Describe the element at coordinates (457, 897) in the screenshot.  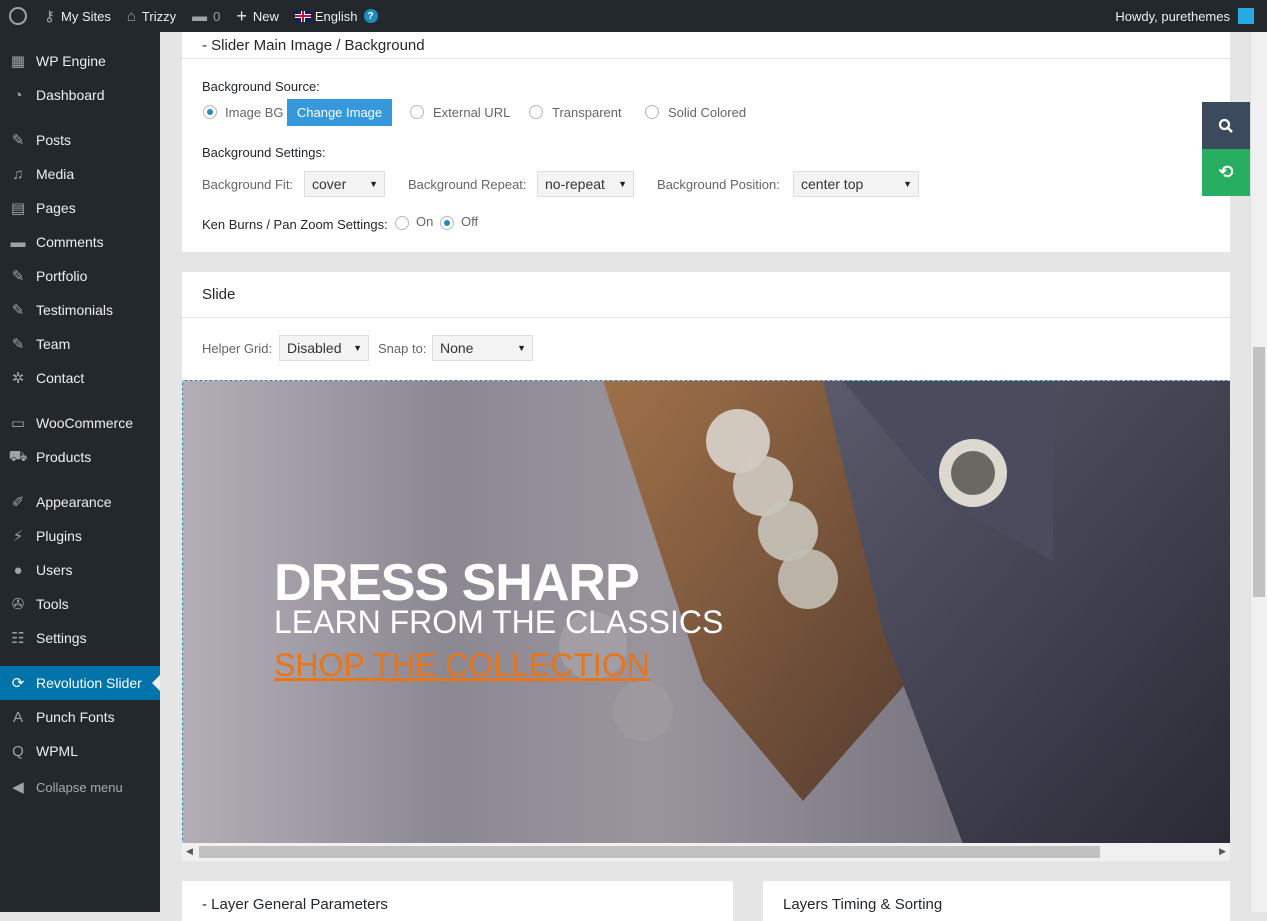
I see `panel-title: - Layer General Parameters` at that location.